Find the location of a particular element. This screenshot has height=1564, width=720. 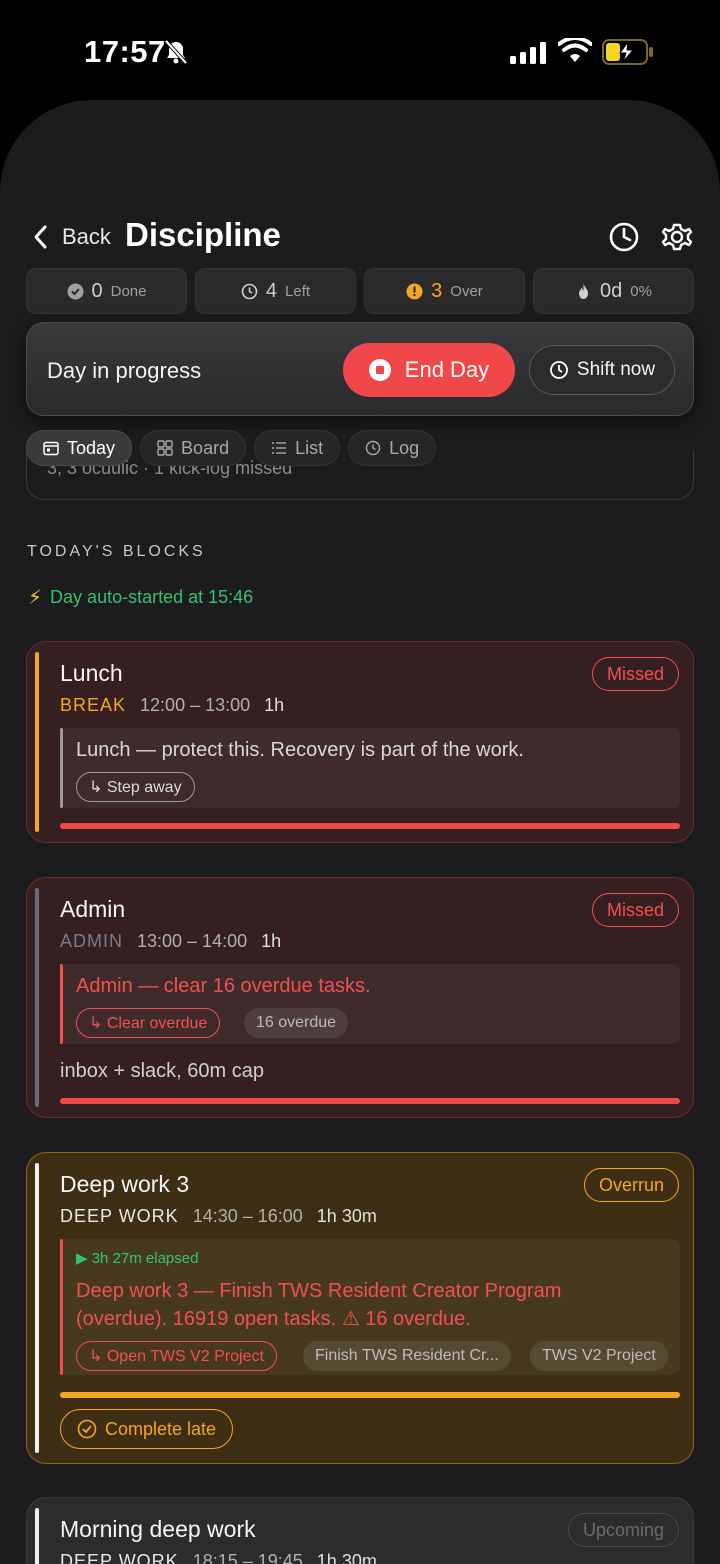

complete-late-button: Complete late is located at coordinates (147, 1429).